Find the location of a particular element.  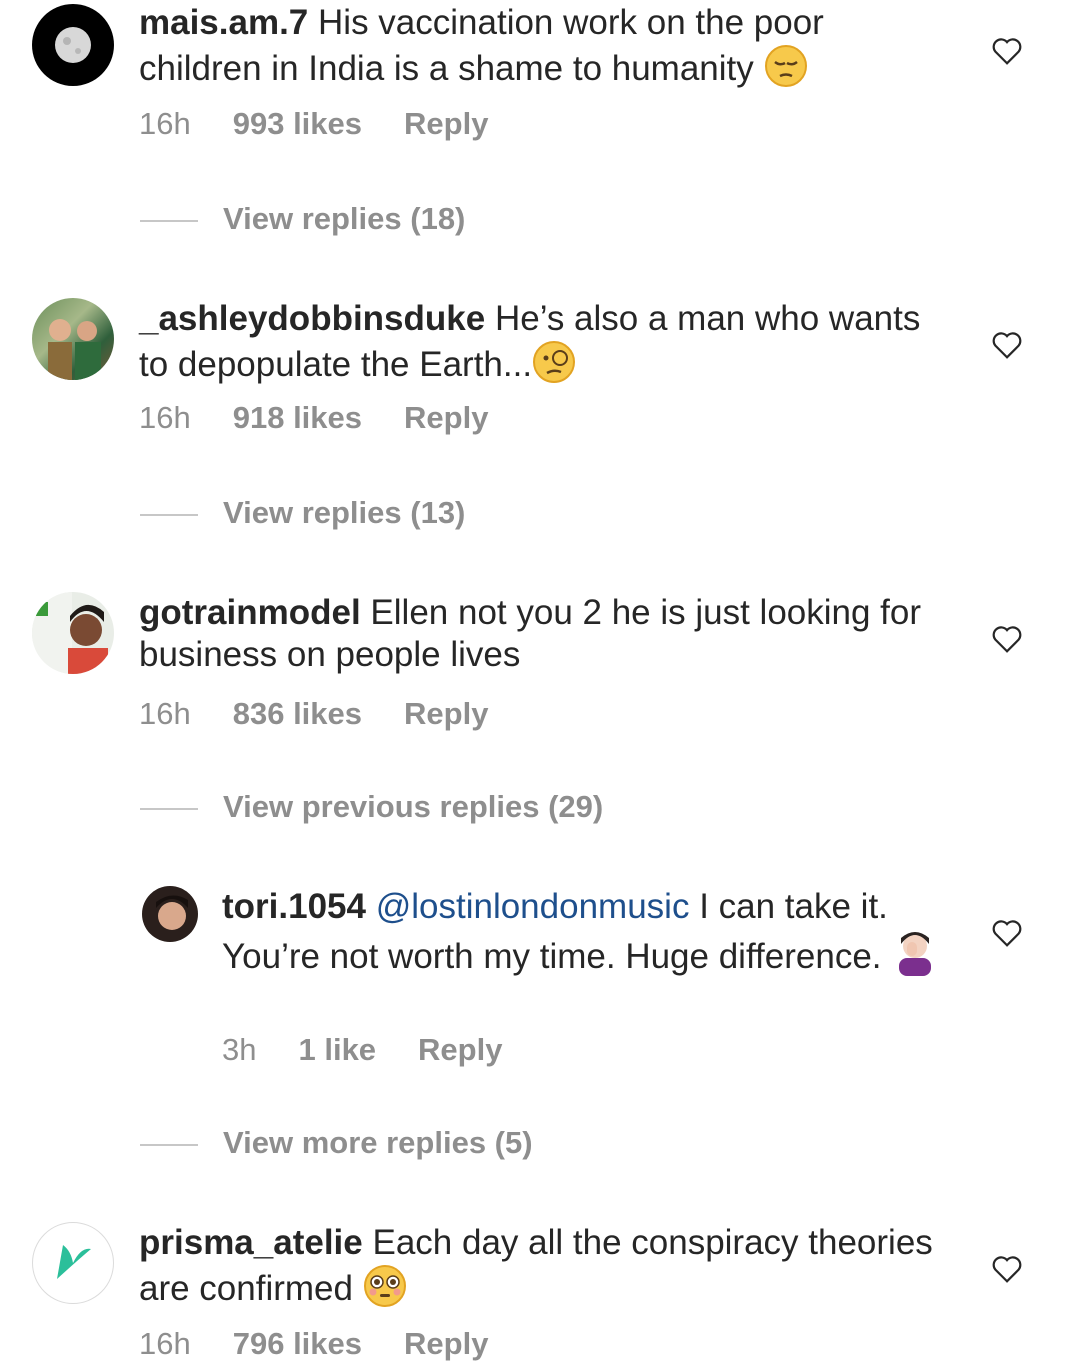

view-replies-label: View replies (13) is located at coordinates (344, 512).